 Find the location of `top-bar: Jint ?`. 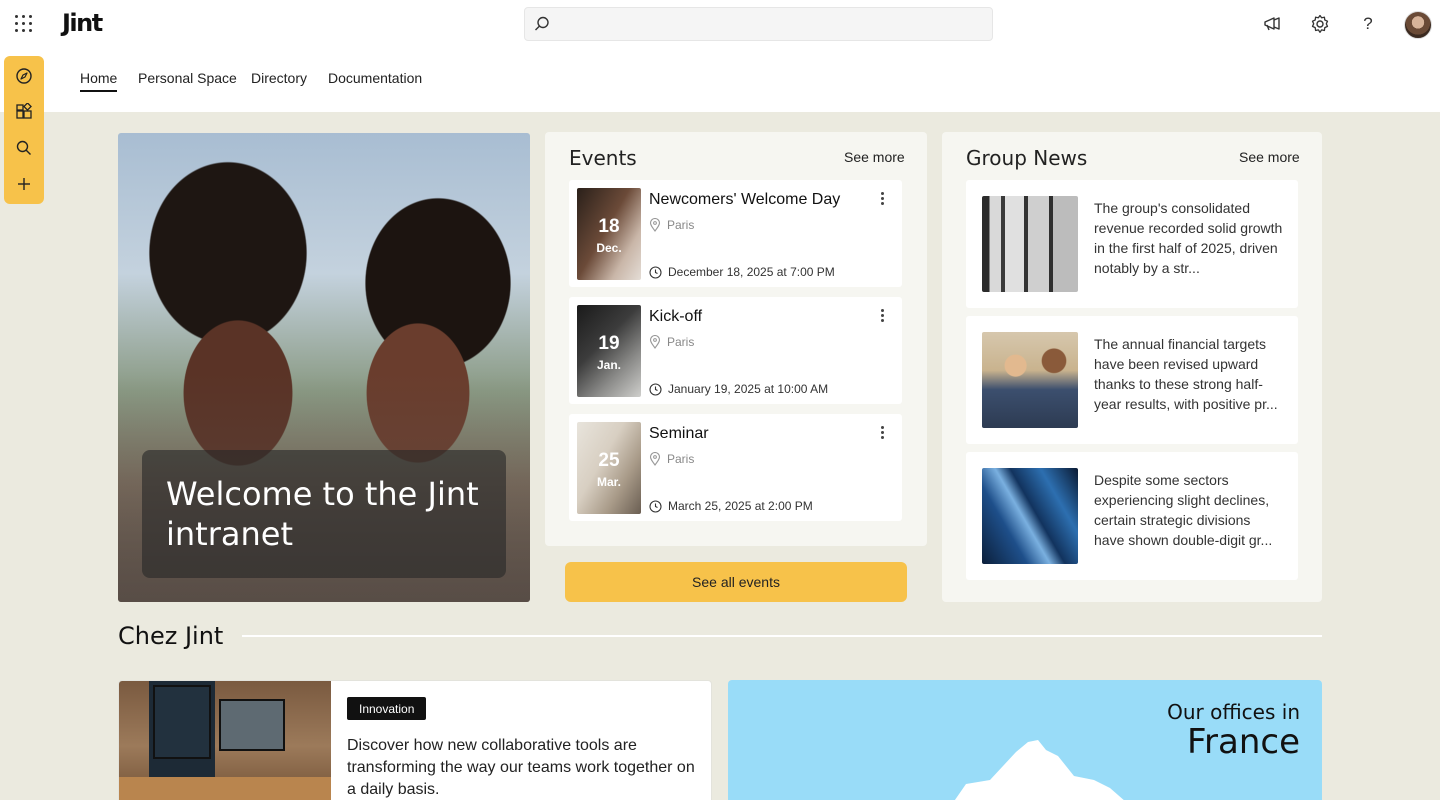

top-bar: Jint ? is located at coordinates (720, 24).